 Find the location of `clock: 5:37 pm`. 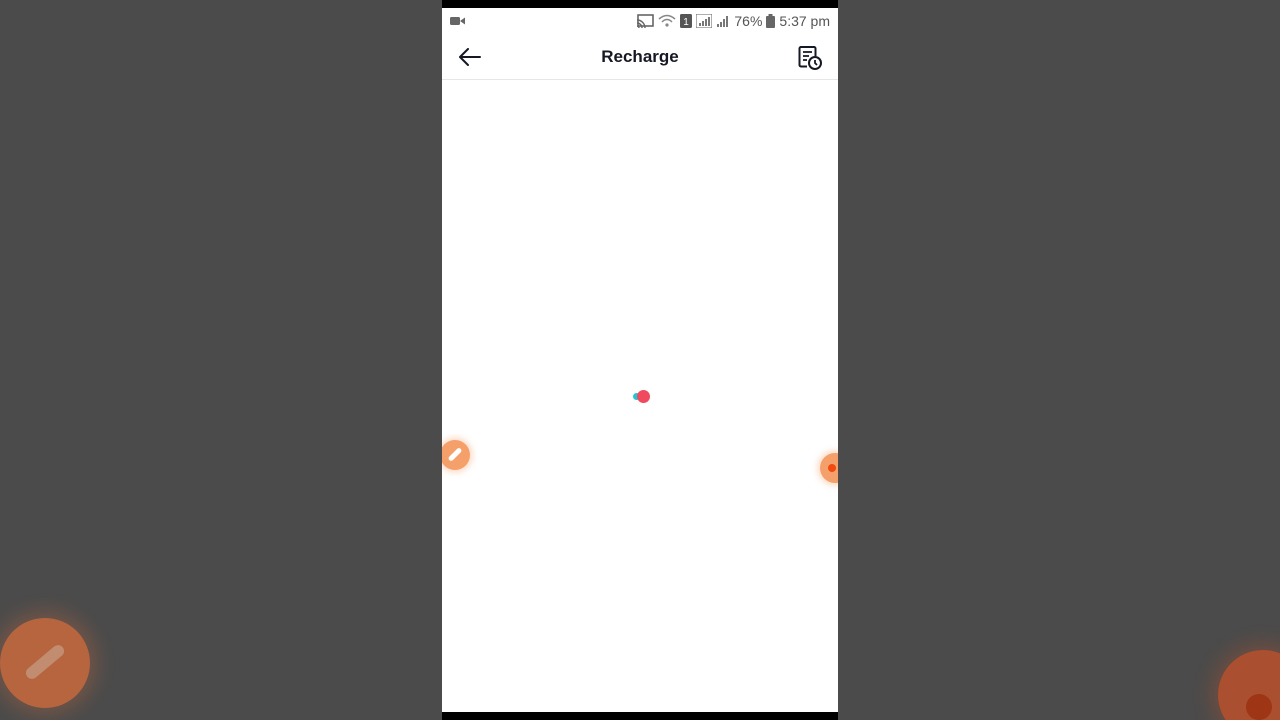

clock: 5:37 pm is located at coordinates (804, 21).